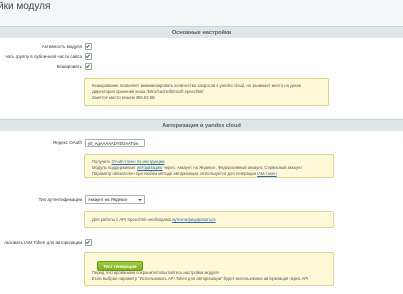 The height and width of the screenshot is (294, 403). Describe the element at coordinates (61, 46) in the screenshot. I see `module-active-label: Активность модуля` at that location.